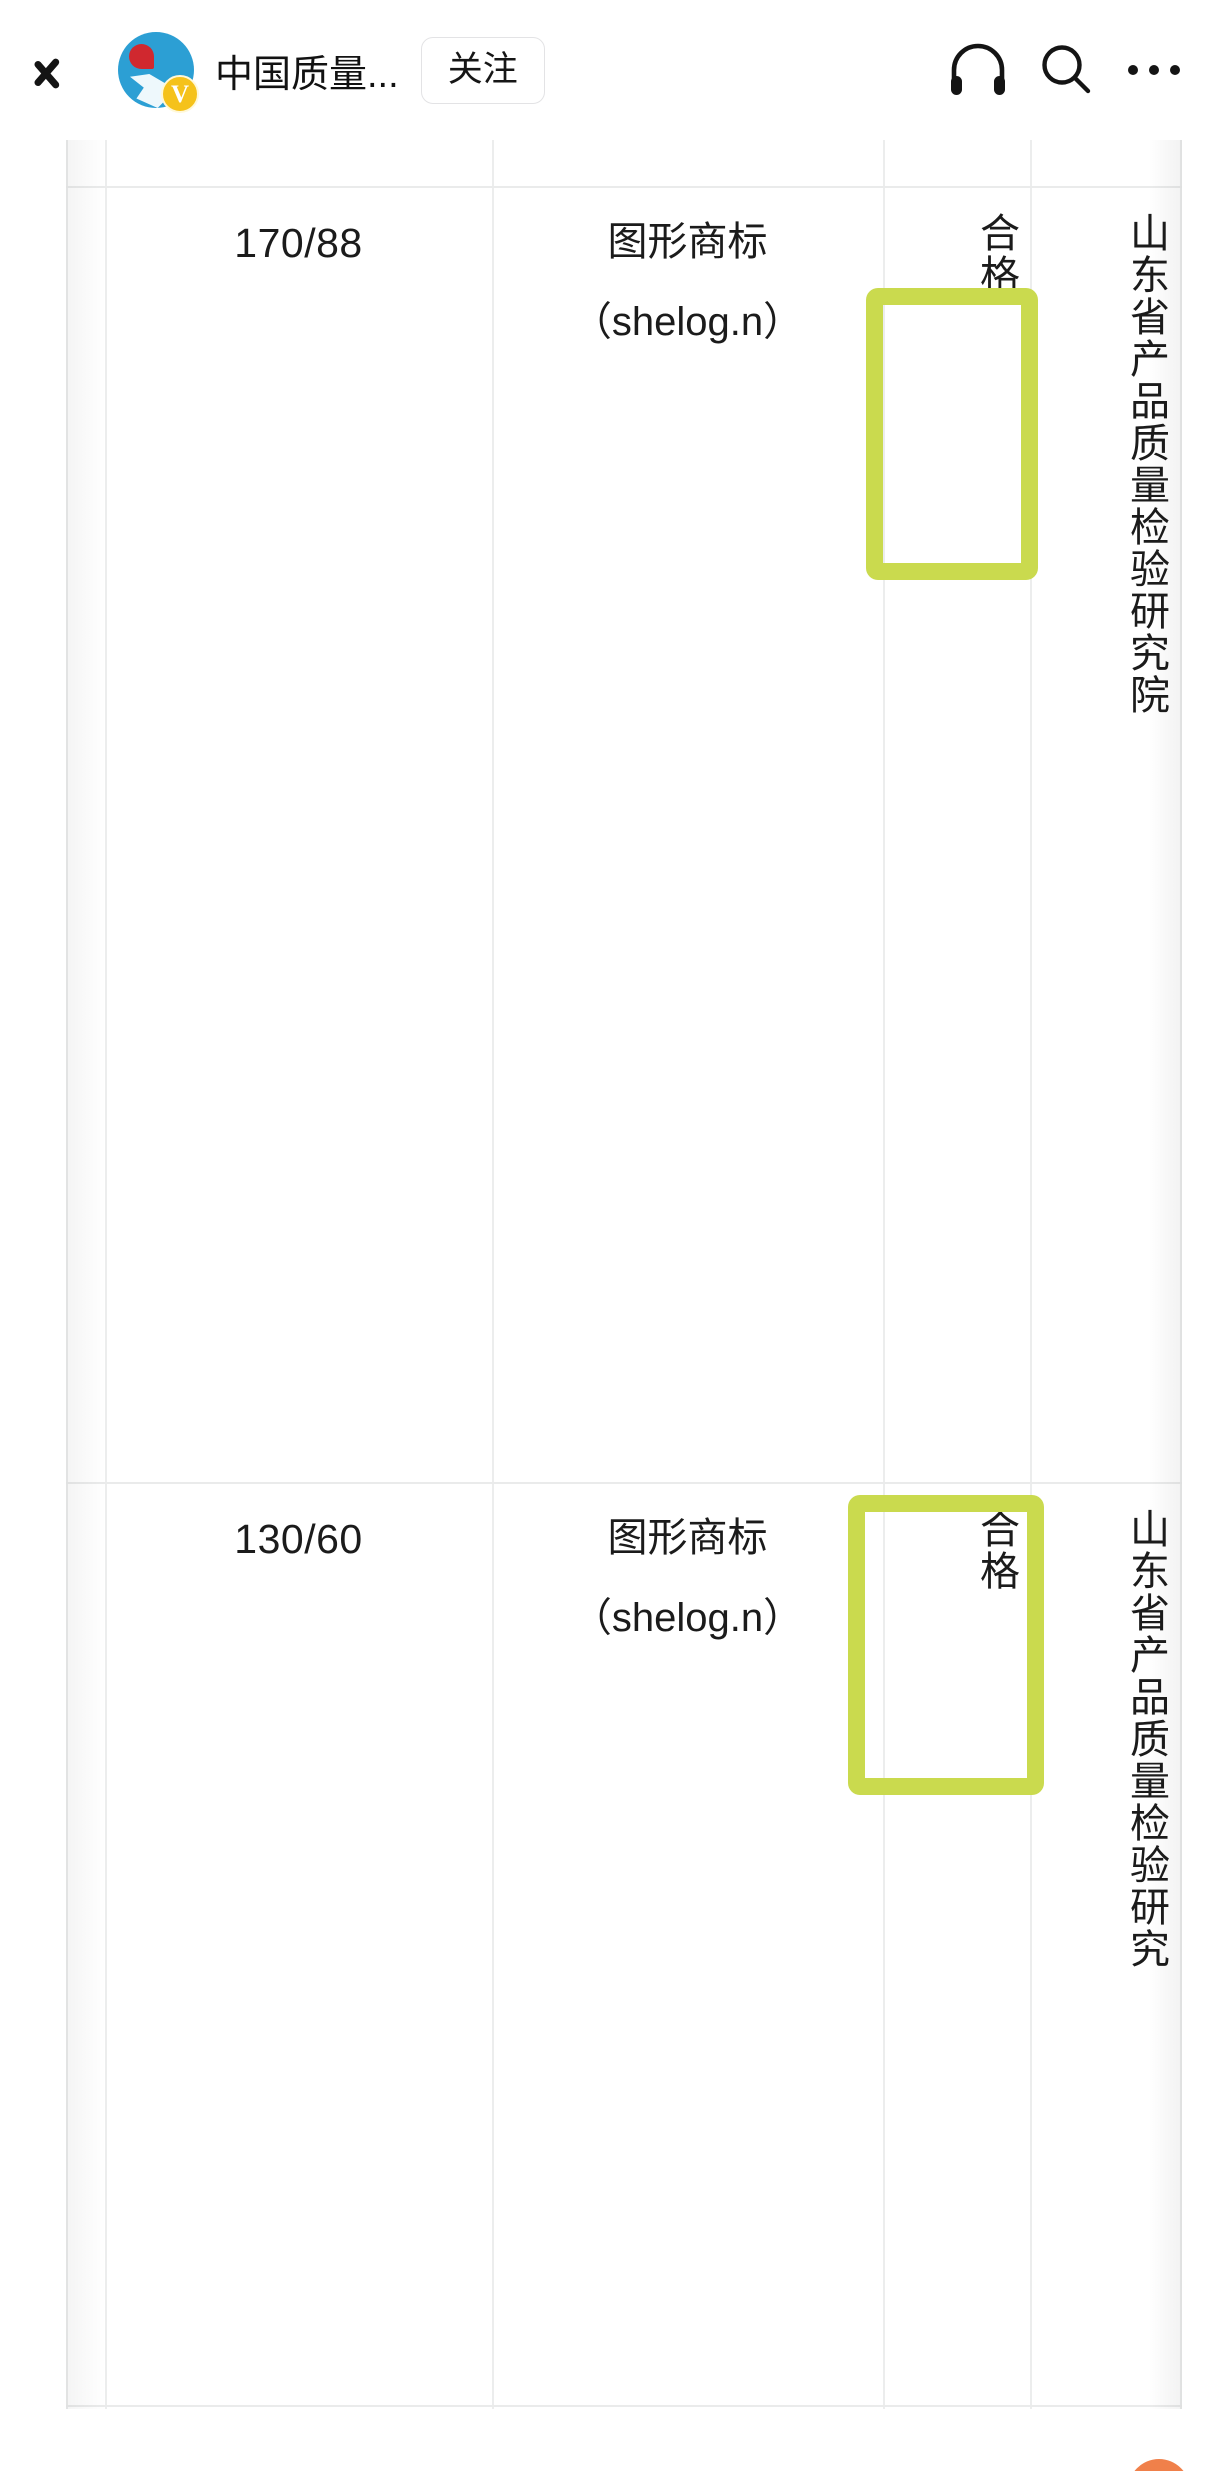 The height and width of the screenshot is (2471, 1224). Describe the element at coordinates (482, 70) in the screenshot. I see `follow-button: 关注` at that location.